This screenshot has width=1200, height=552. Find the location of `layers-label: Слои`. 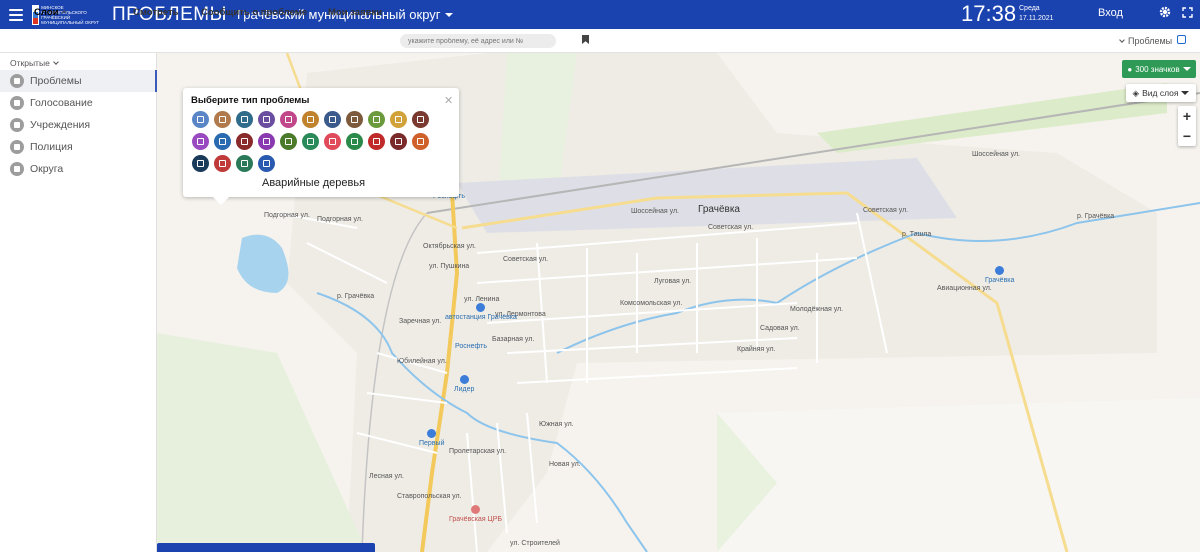

layers-label: Слои is located at coordinates (46, 12).